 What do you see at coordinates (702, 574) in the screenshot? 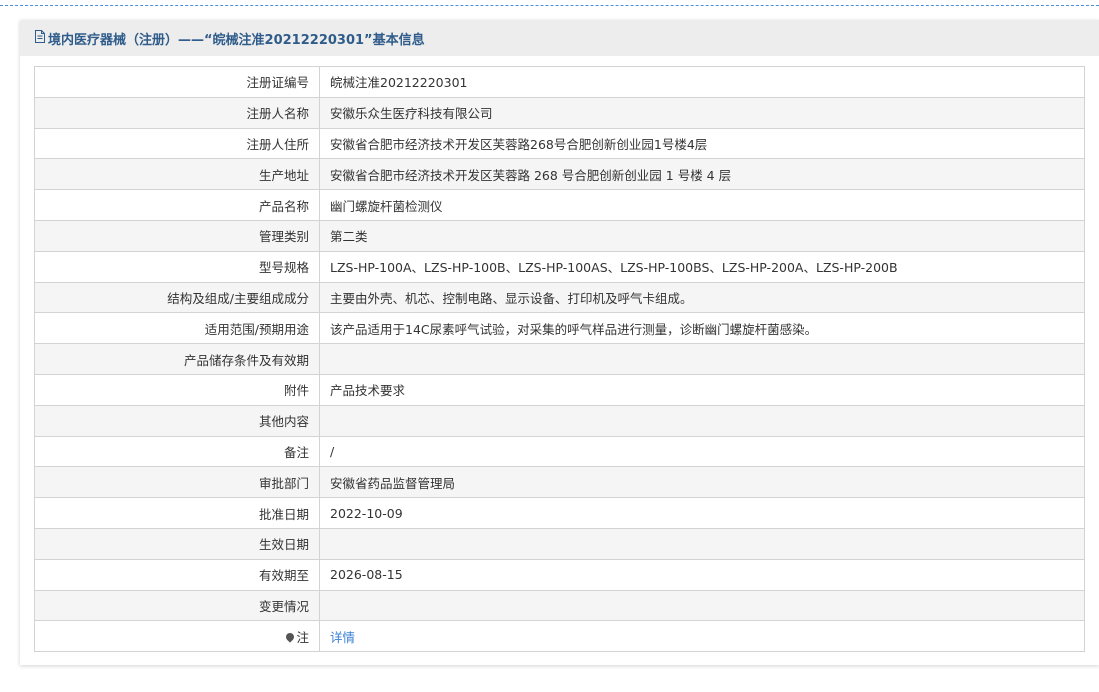
I see `row-value: 2026-08-15` at bounding box center [702, 574].